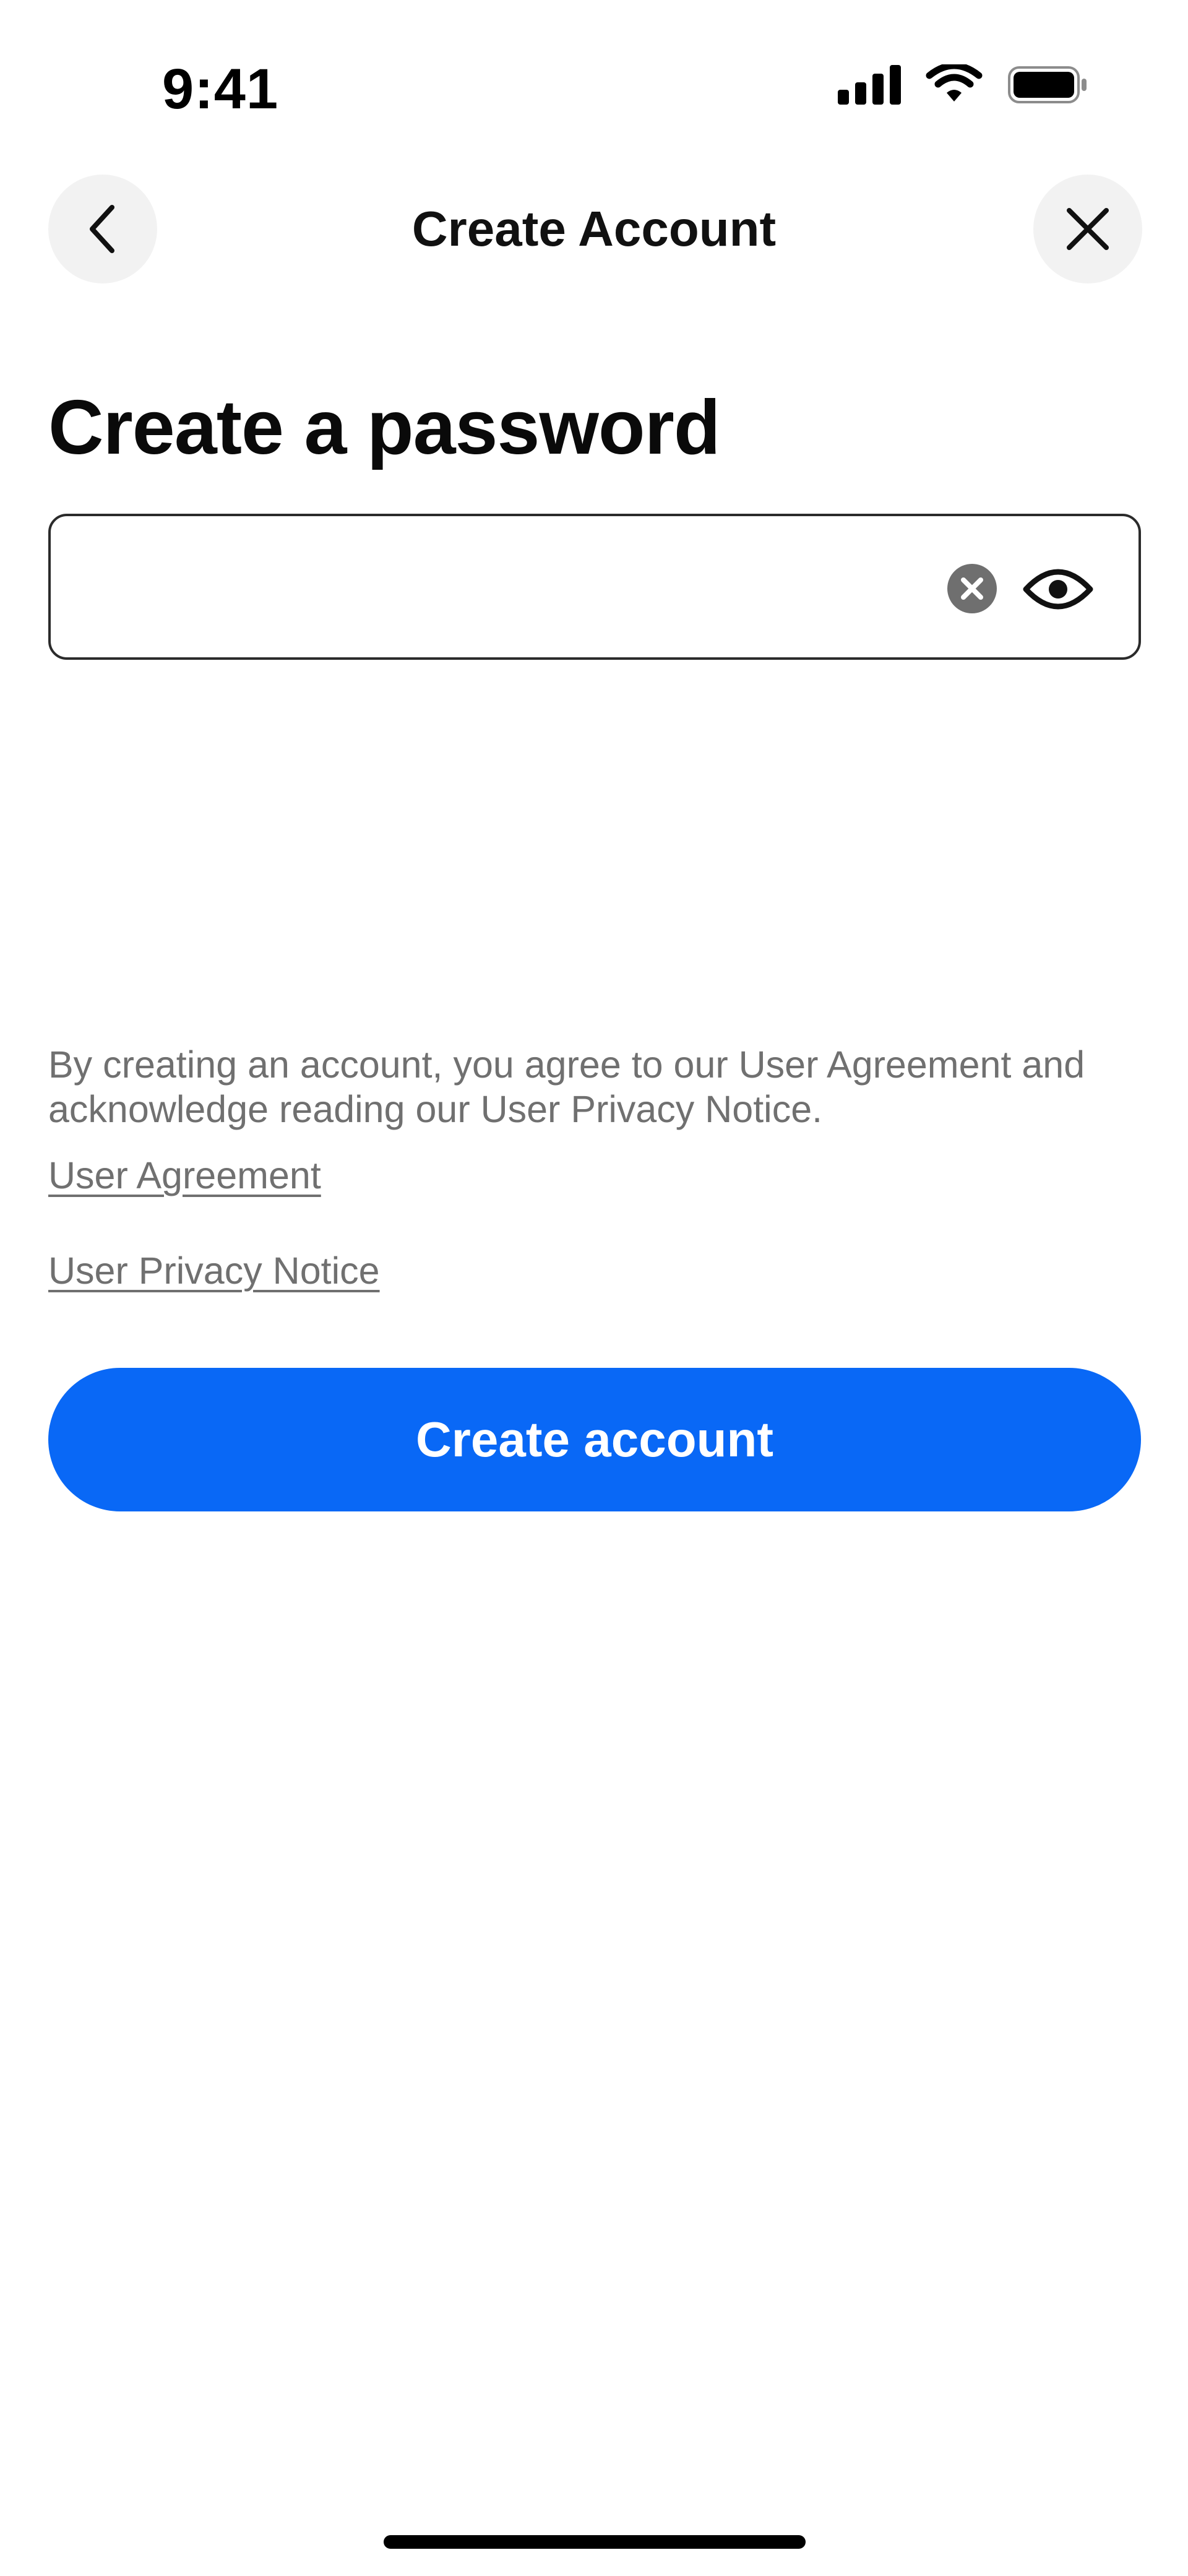  What do you see at coordinates (954, 83) in the screenshot?
I see `wifi-icon` at bounding box center [954, 83].